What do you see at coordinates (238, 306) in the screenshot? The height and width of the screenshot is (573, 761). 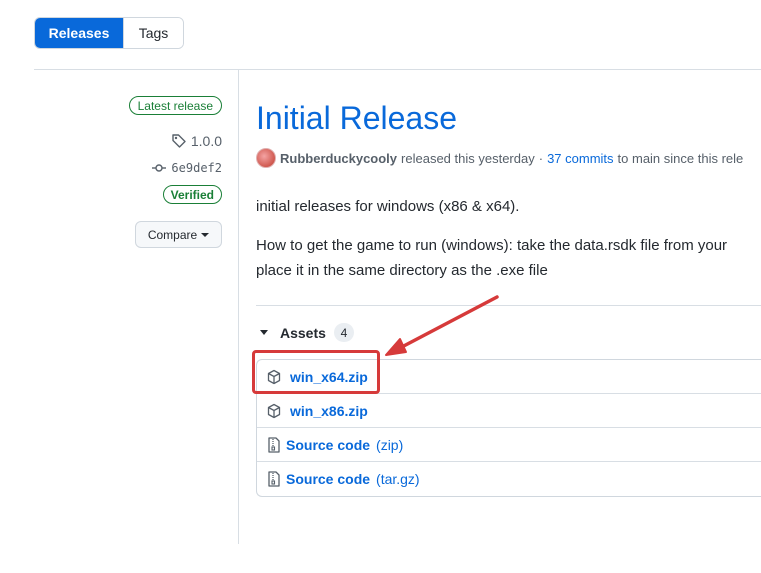 I see `timeline-line` at bounding box center [238, 306].